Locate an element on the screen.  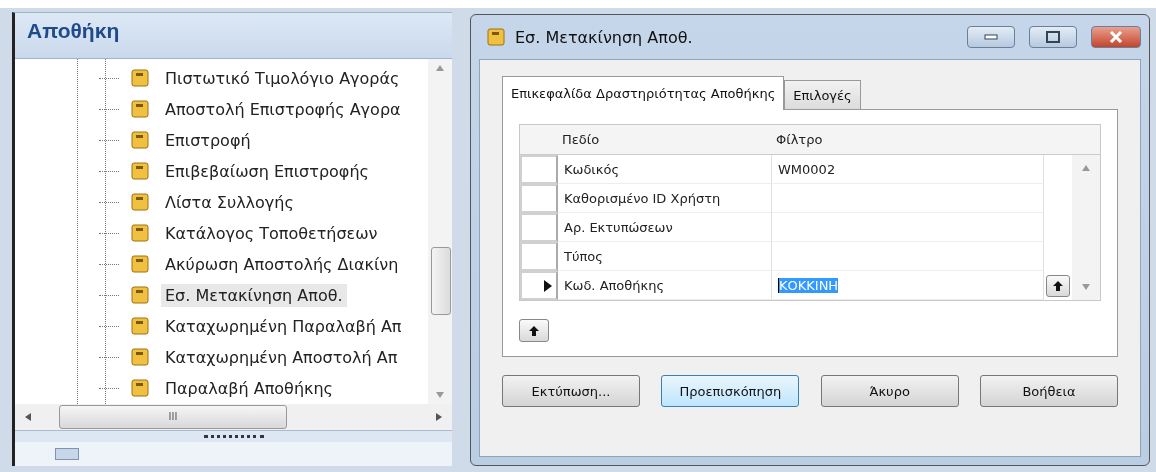
tab: Επικεφαλίδα Δραστηριότητας Αποθήκης is located at coordinates (643, 93).